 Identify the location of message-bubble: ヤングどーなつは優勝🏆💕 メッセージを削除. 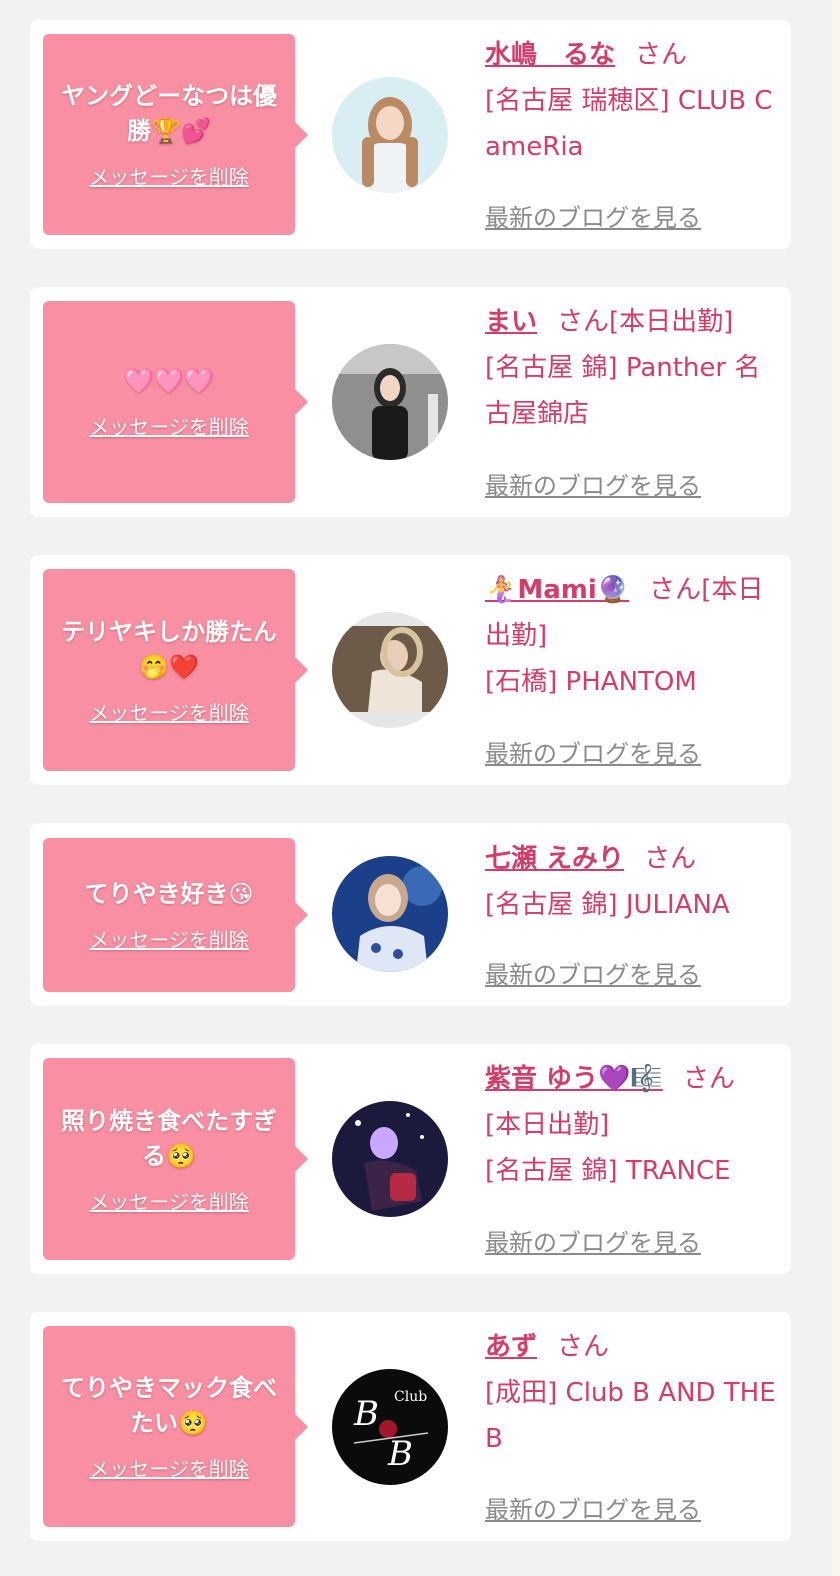
(175, 134).